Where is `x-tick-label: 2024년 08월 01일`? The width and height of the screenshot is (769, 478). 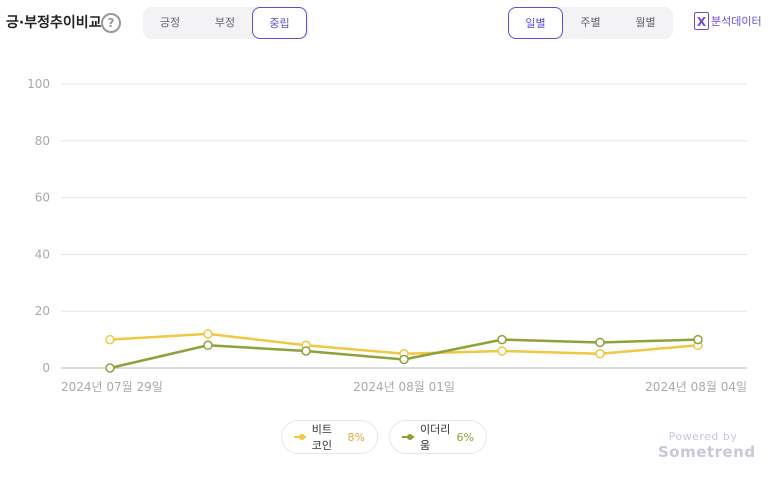 x-tick-label: 2024년 08월 01일 is located at coordinates (404, 387).